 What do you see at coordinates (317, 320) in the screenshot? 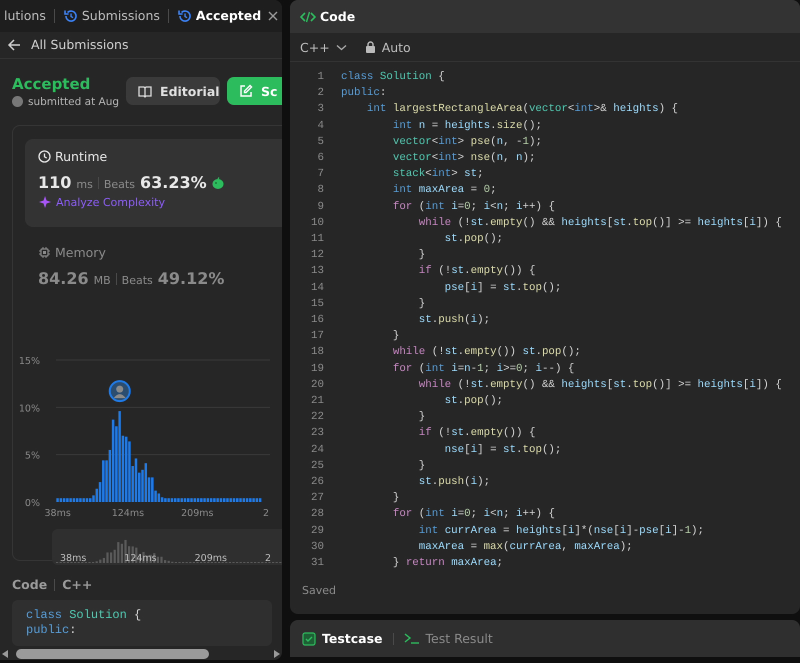
I see `line-number: 16` at bounding box center [317, 320].